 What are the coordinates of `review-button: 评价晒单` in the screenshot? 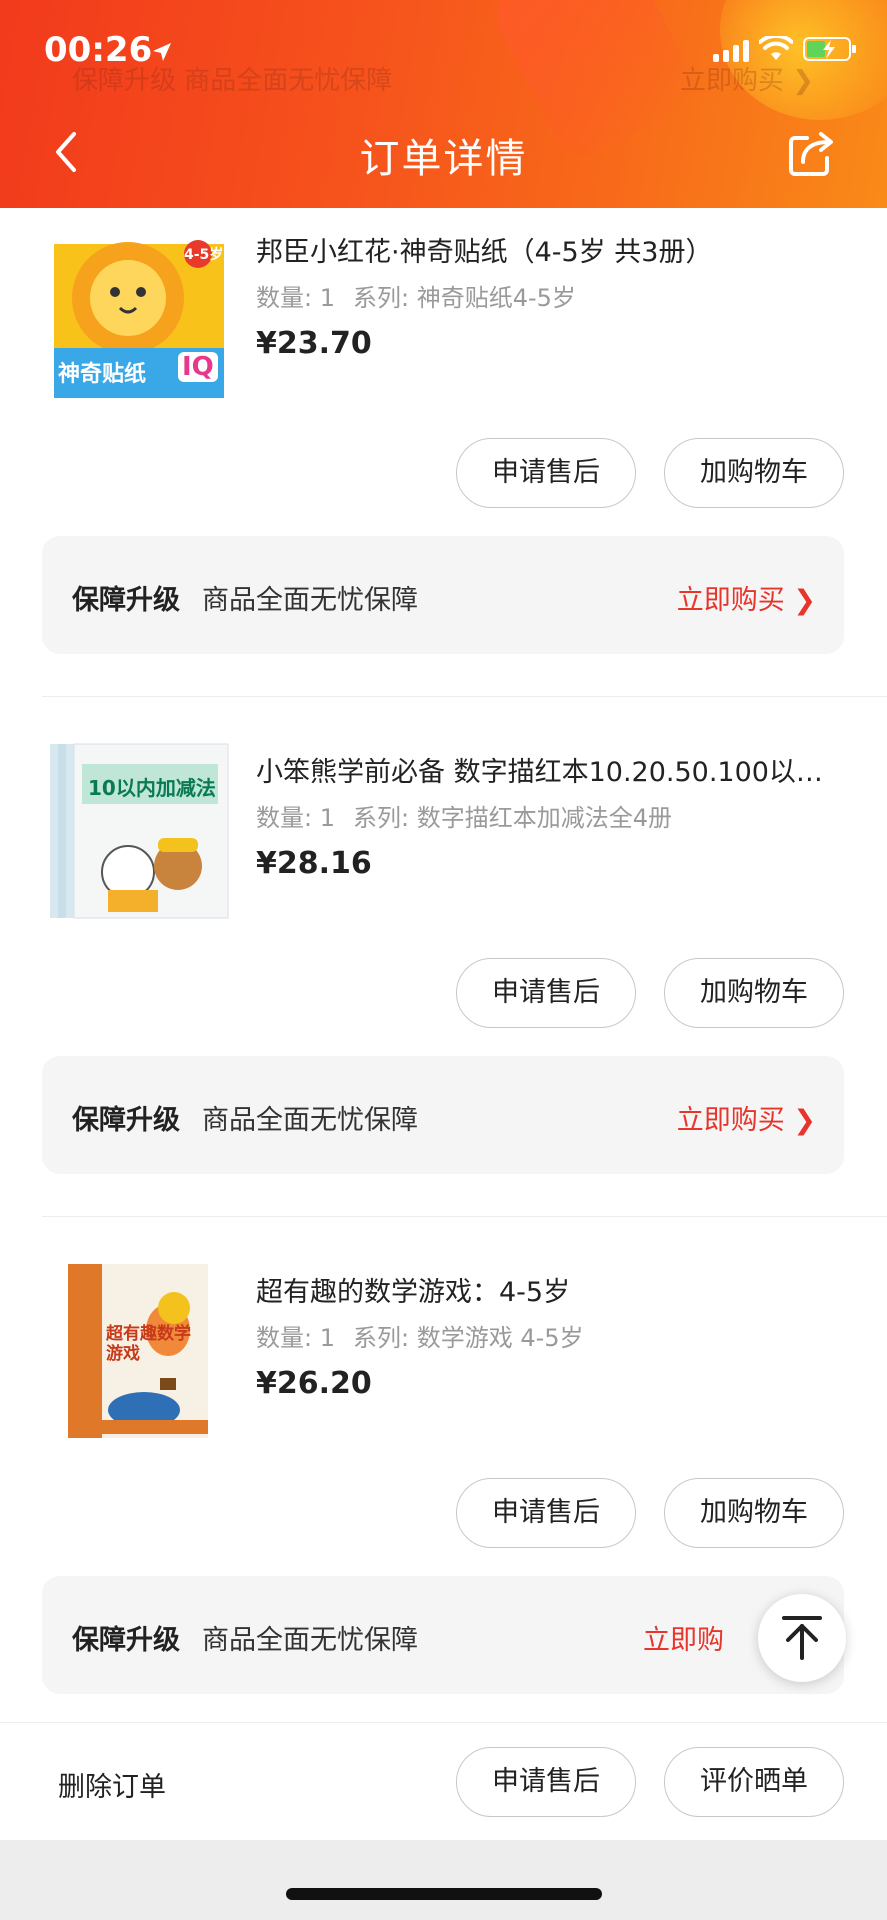 It's located at (754, 1782).